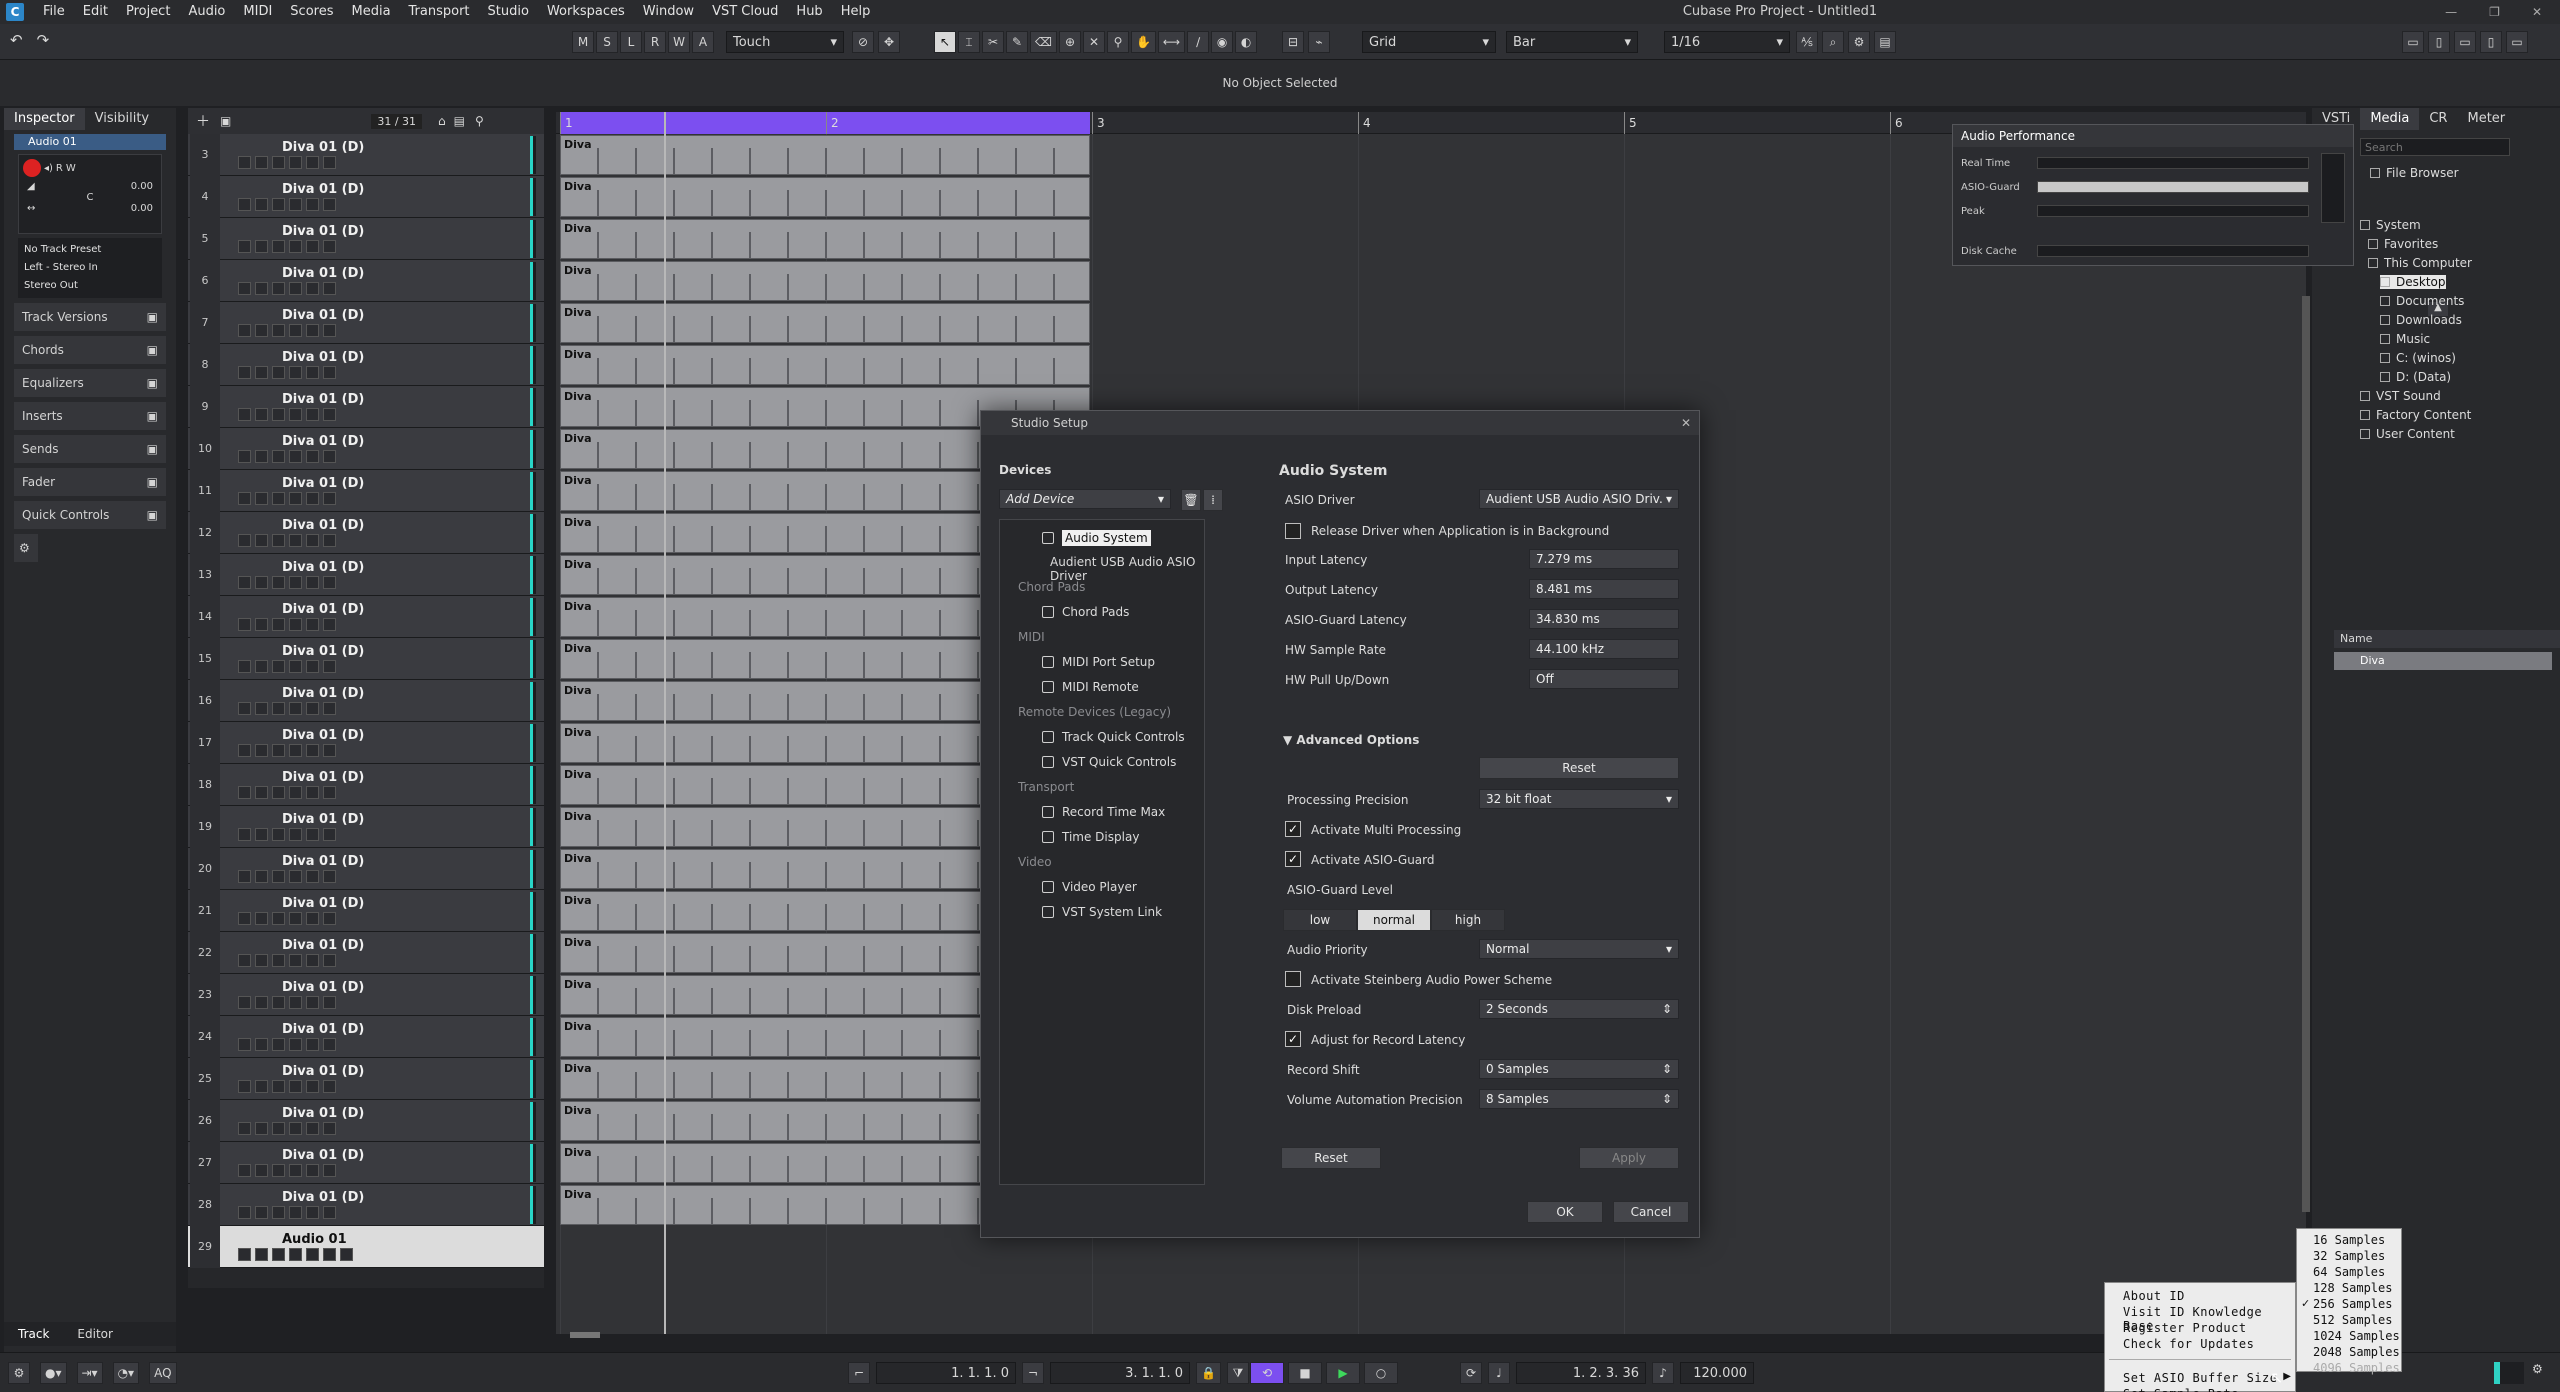 The height and width of the screenshot is (1392, 2560). What do you see at coordinates (889, 42) in the screenshot?
I see `constrain-delay-icon: ✥` at bounding box center [889, 42].